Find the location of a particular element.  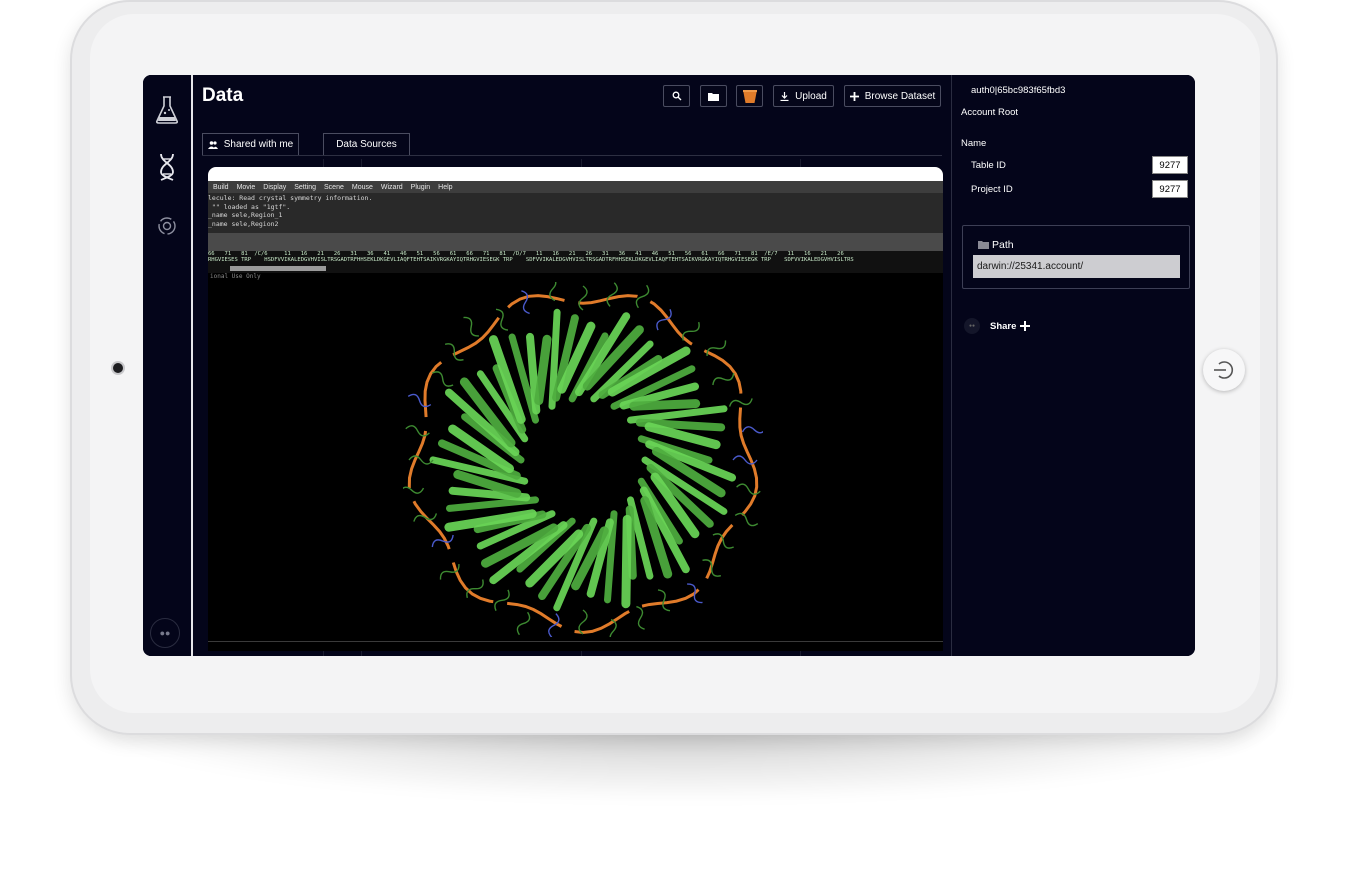

table-id-field: 9277 is located at coordinates (1170, 165).